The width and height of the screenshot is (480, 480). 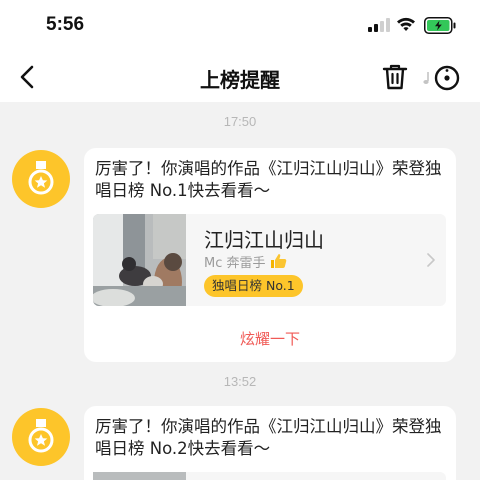 I want to click on battery-icon, so click(x=440, y=25).